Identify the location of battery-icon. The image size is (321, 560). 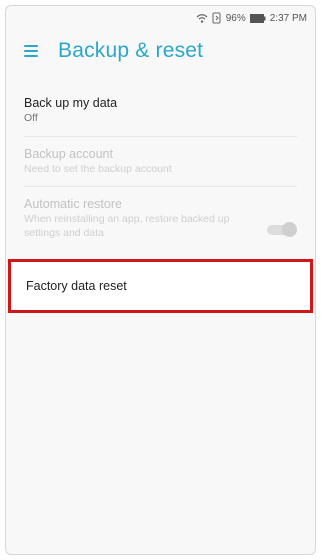
(257, 18).